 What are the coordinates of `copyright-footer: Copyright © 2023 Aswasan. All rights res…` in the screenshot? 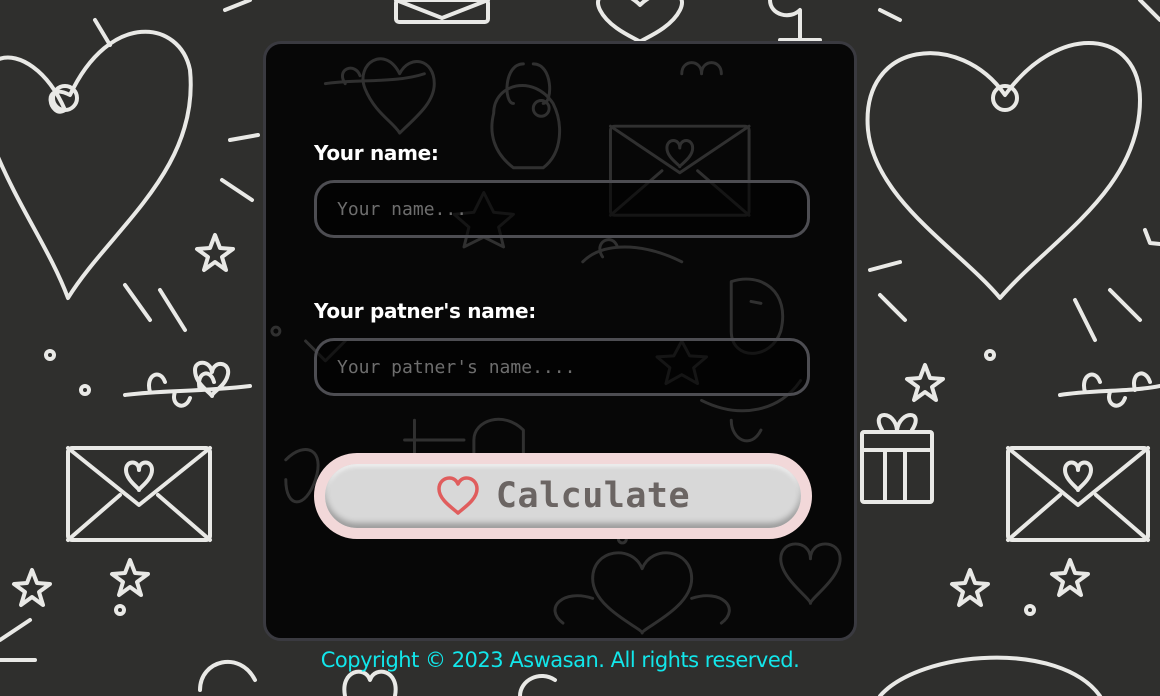 It's located at (560, 660).